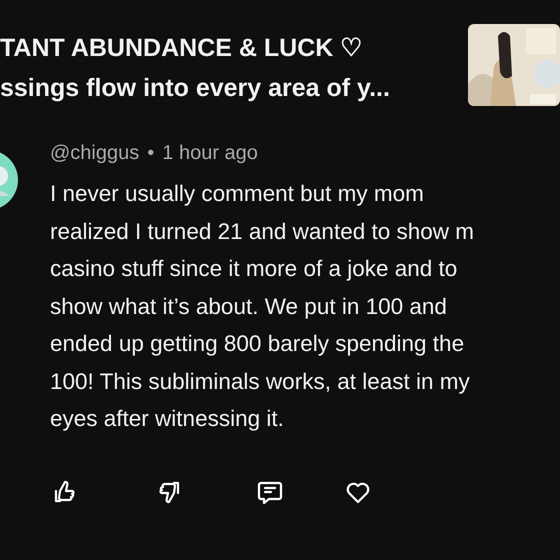 Image resolution: width=560 pixels, height=560 pixels. Describe the element at coordinates (210, 153) in the screenshot. I see `comment-time: 1 hour ago` at that location.